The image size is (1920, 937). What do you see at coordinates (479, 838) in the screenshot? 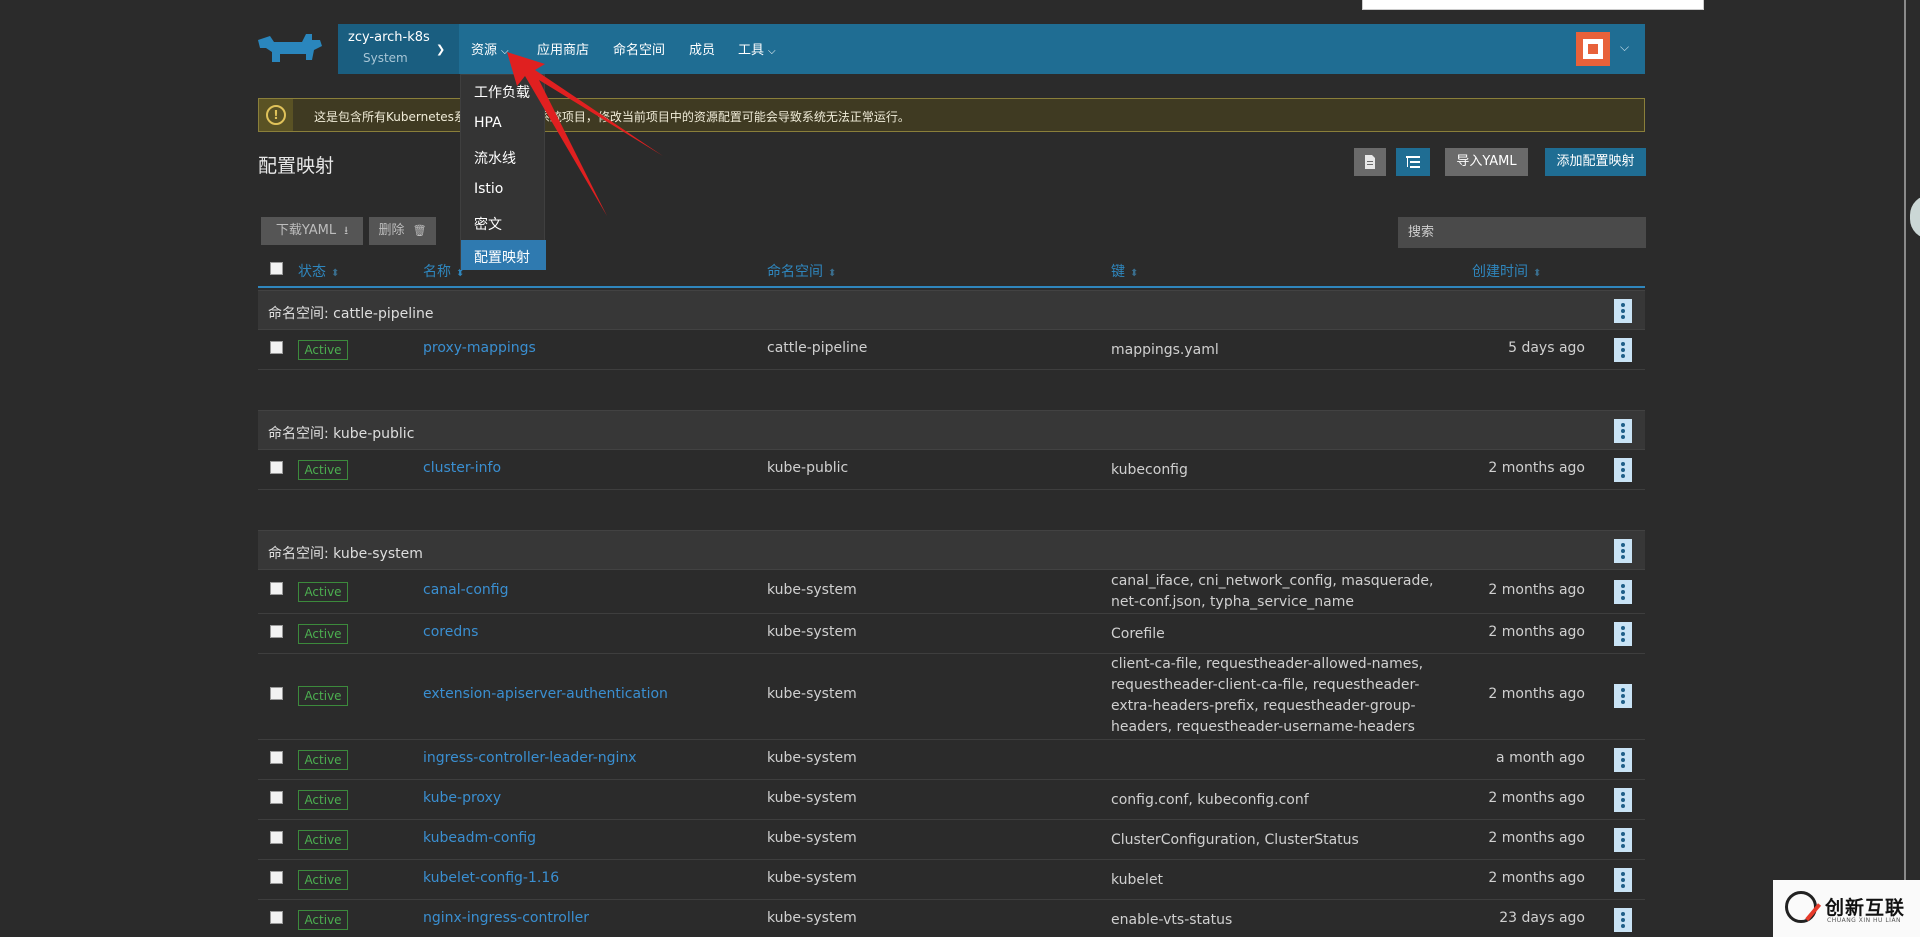
I see `configmap-name-link: kubeadm-config` at bounding box center [479, 838].